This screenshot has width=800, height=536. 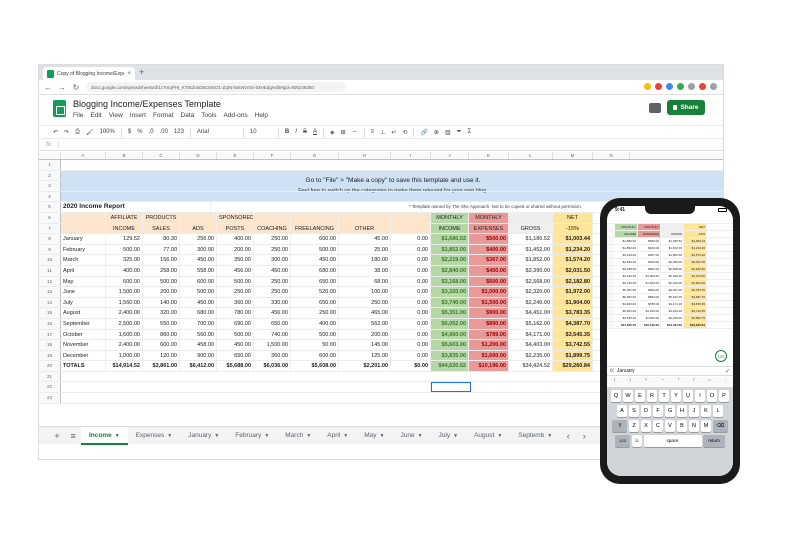 I want to click on back-icon: ←, so click(x=48, y=87).